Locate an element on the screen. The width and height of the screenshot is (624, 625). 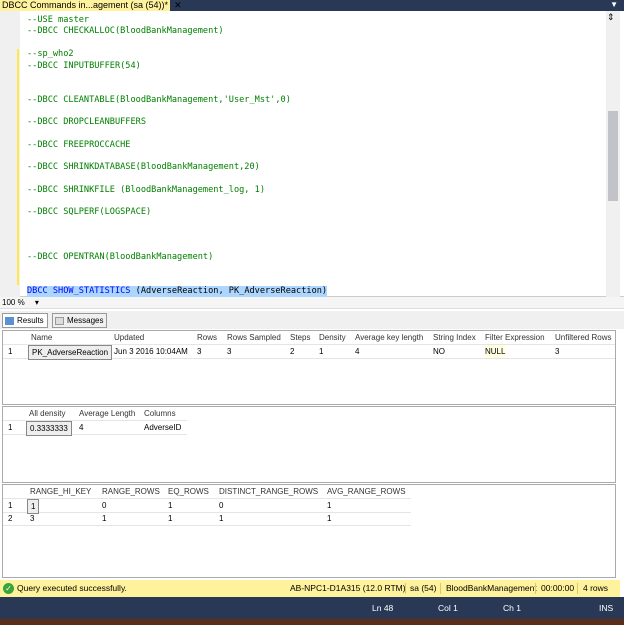
grid-cell: NO is located at coordinates (439, 351).